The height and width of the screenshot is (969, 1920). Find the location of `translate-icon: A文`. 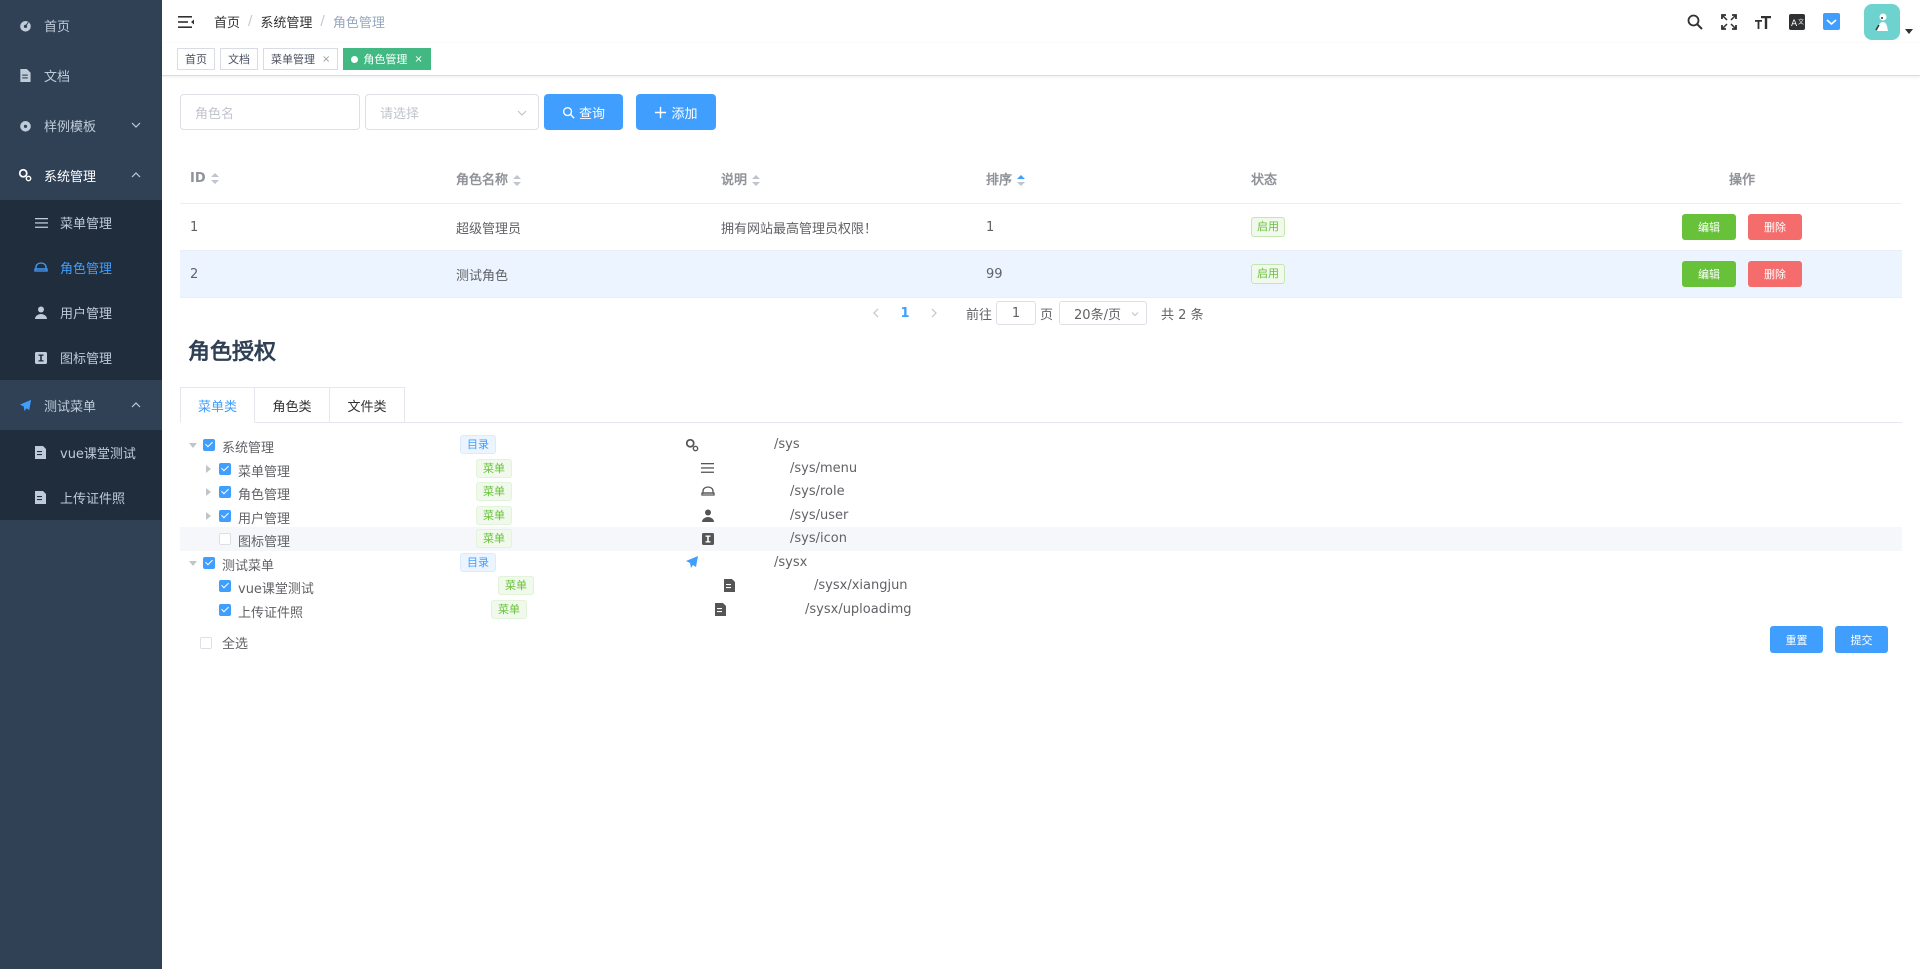

translate-icon: A文 is located at coordinates (1797, 22).